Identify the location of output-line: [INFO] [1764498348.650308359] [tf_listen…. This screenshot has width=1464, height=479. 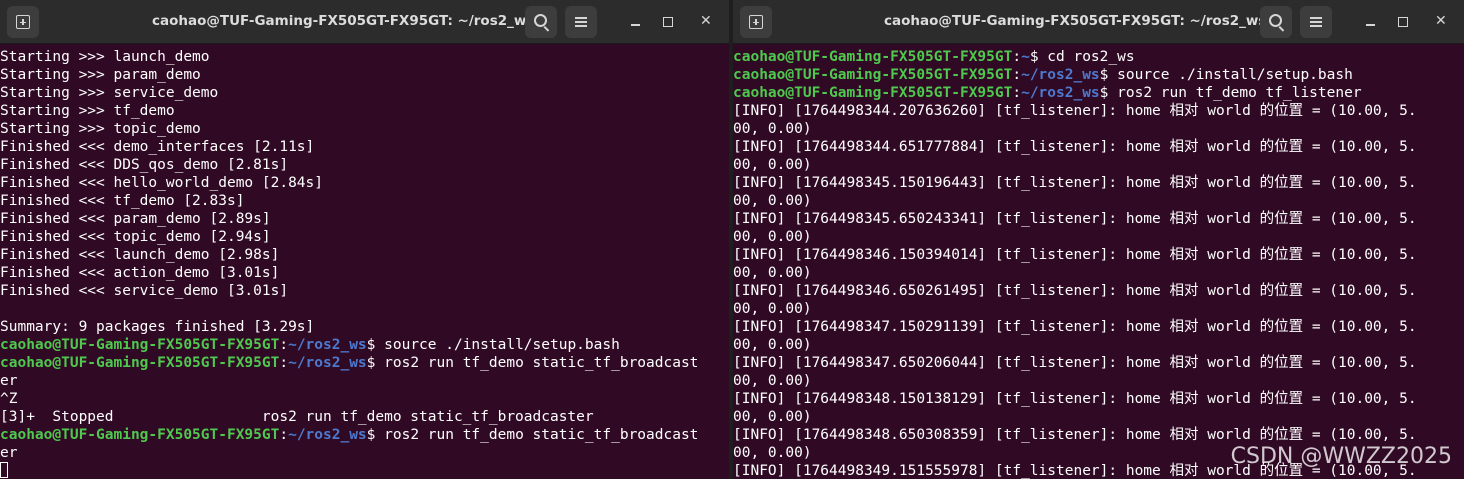
(1075, 435).